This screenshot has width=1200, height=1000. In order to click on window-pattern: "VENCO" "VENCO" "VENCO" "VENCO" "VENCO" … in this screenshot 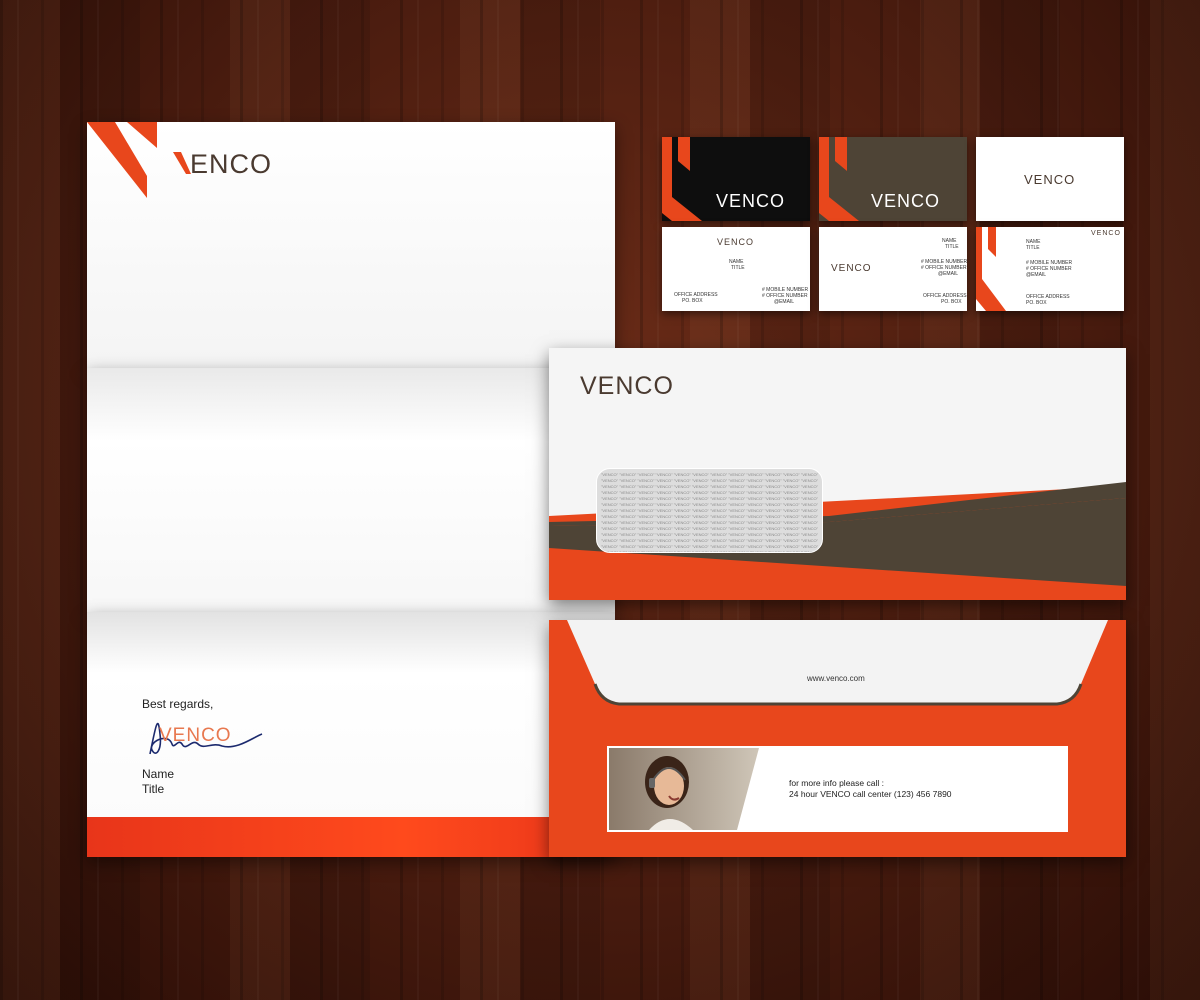, I will do `click(709, 512)`.